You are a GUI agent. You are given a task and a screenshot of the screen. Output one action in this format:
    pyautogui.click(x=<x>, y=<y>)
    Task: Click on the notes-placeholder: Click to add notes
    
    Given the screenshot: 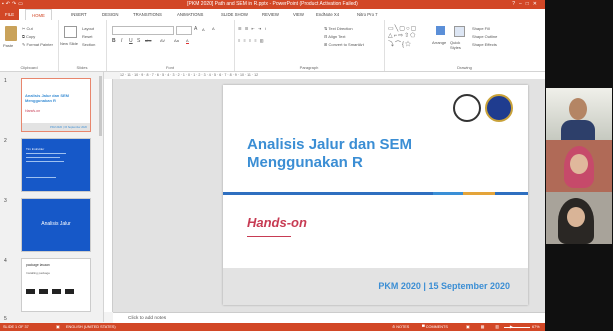 What is the action you would take?
    pyautogui.click(x=147, y=318)
    